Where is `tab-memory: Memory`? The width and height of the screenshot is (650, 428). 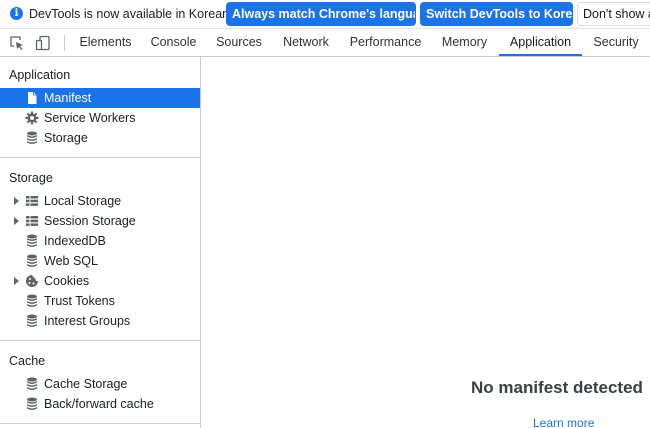
tab-memory: Memory is located at coordinates (464, 42).